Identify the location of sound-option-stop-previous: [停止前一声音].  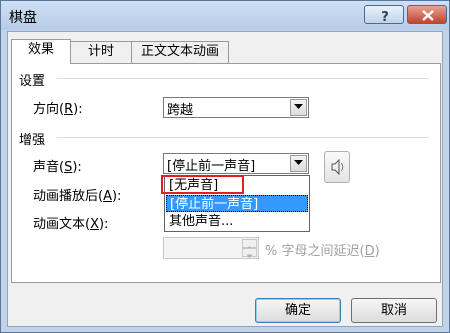
(237, 203).